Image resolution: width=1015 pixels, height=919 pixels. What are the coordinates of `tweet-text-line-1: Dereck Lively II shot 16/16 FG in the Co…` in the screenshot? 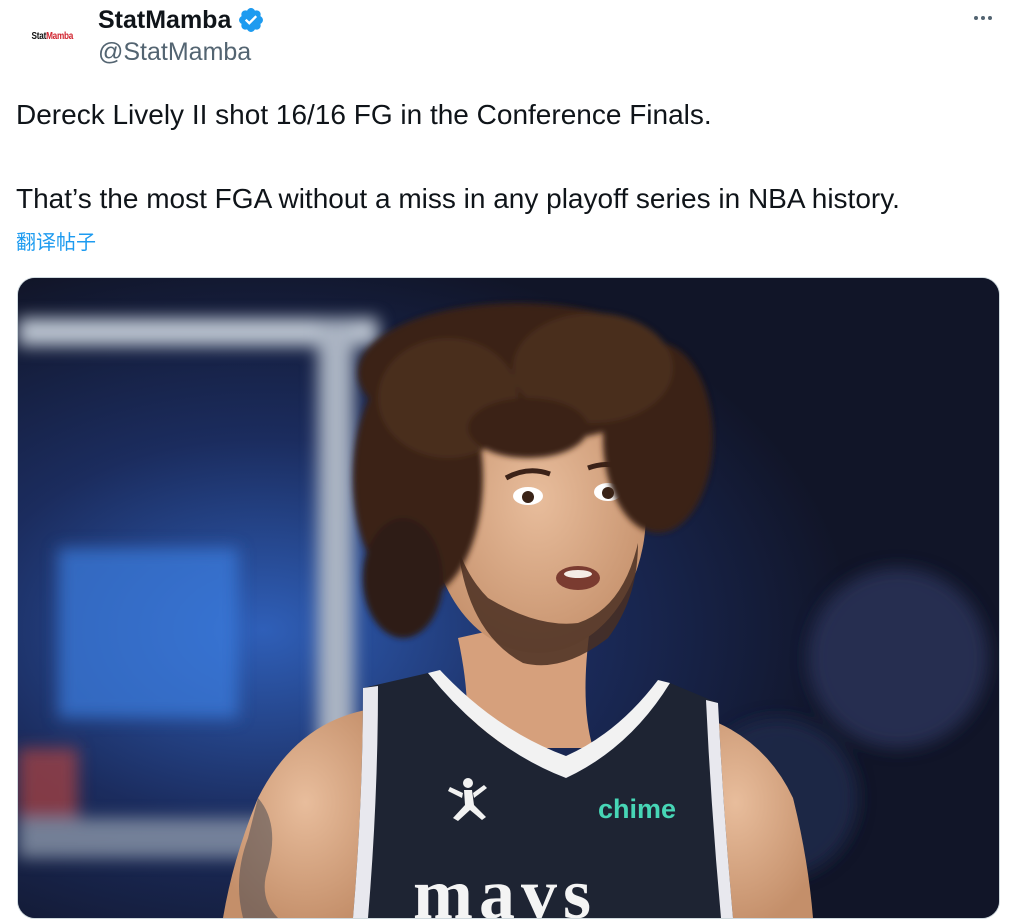 It's located at (364, 114).